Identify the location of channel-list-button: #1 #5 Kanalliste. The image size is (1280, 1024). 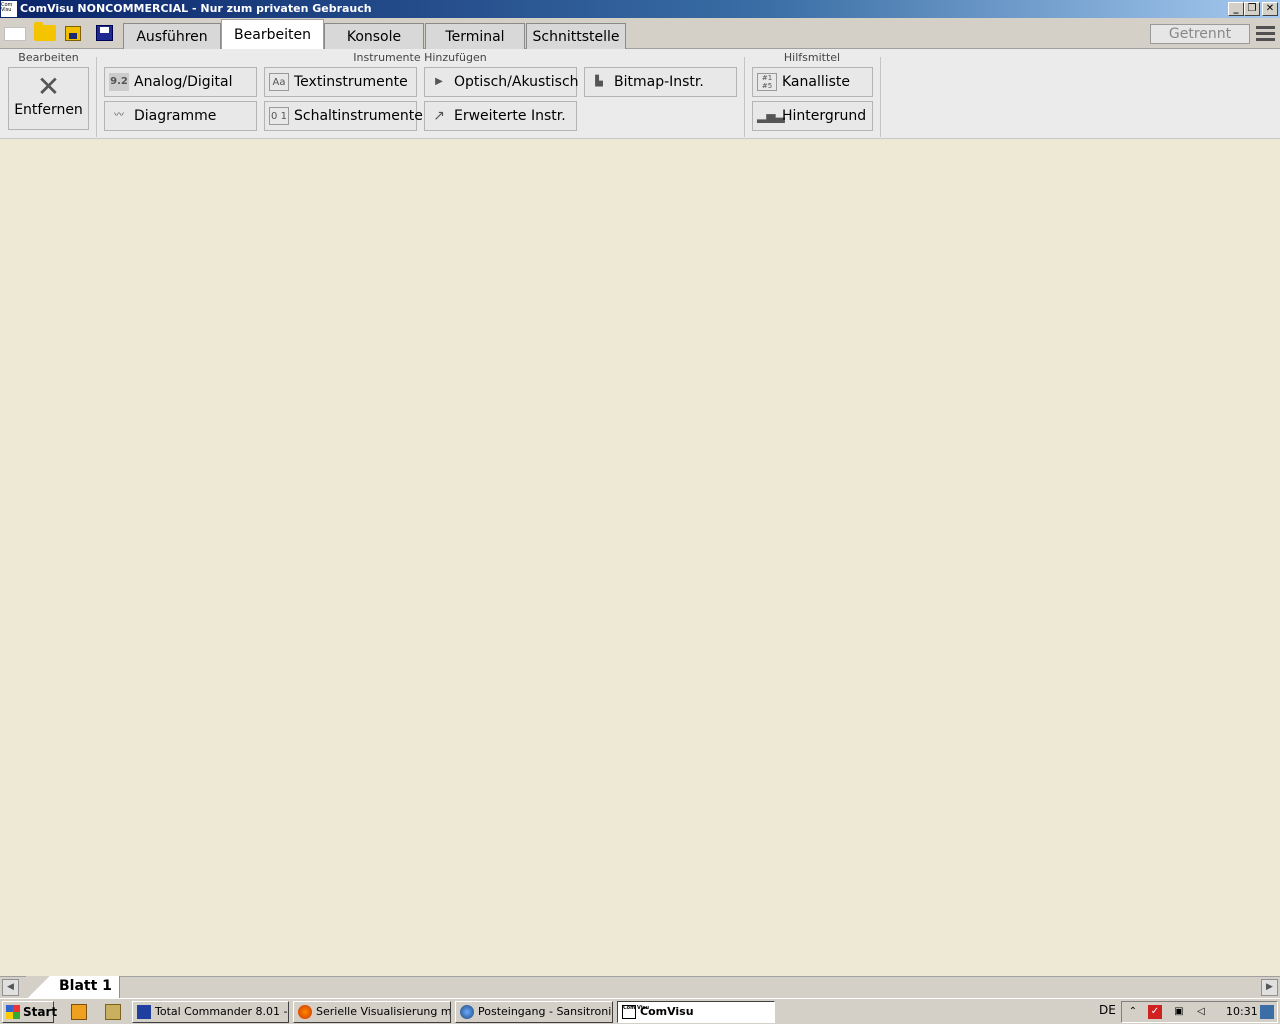
(812, 82).